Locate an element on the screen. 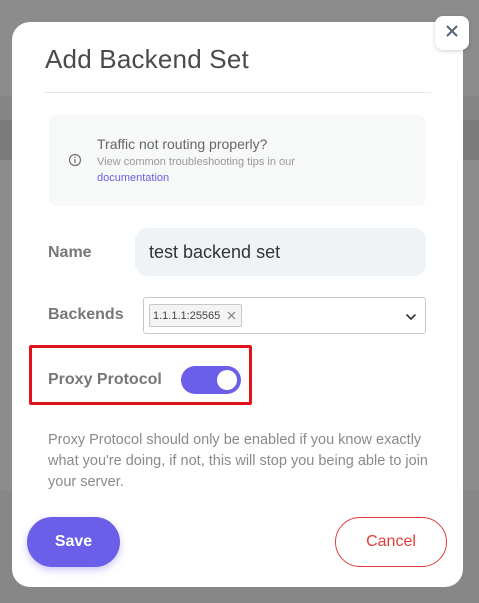 The image size is (479, 603). callout-subtext: View common troubleshooting tips in our is located at coordinates (196, 162).